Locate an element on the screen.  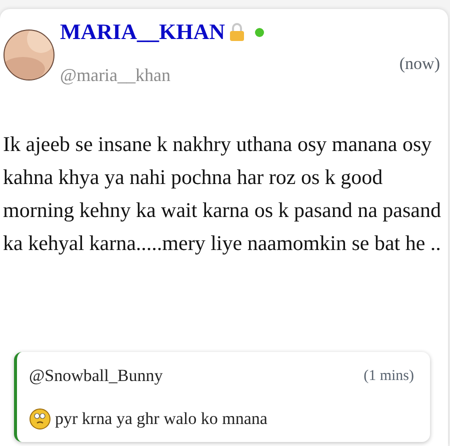
smiley-icon is located at coordinates (40, 419).